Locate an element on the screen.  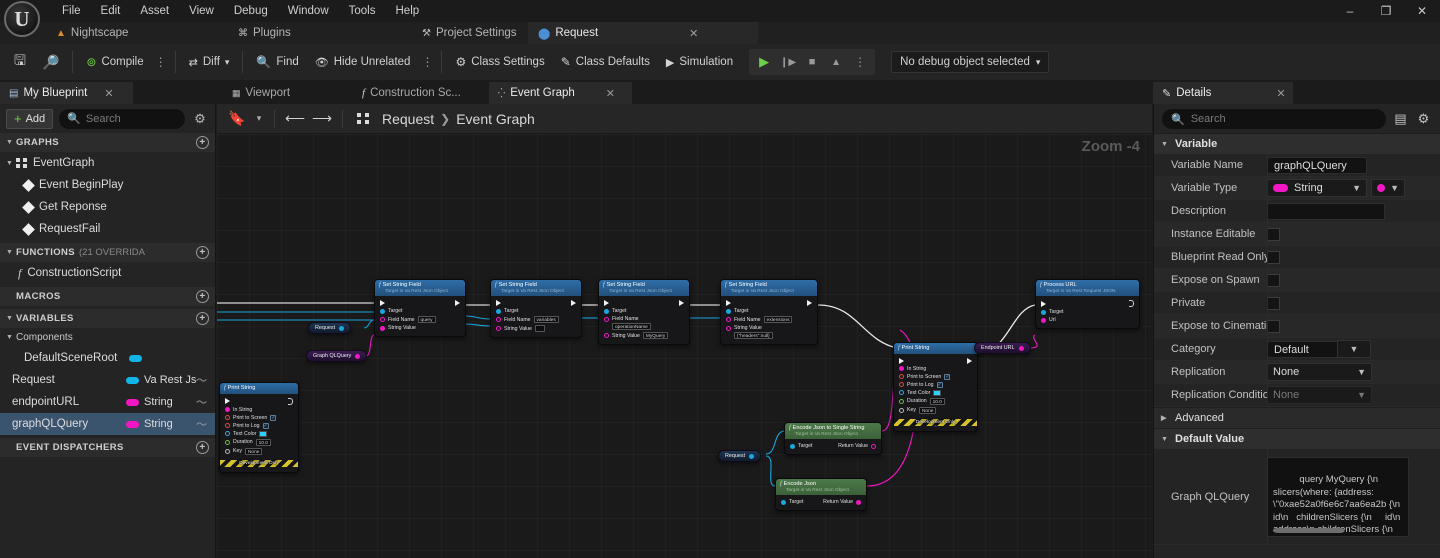
pin-value-field: {"headers":null} is located at coordinates (753, 336).